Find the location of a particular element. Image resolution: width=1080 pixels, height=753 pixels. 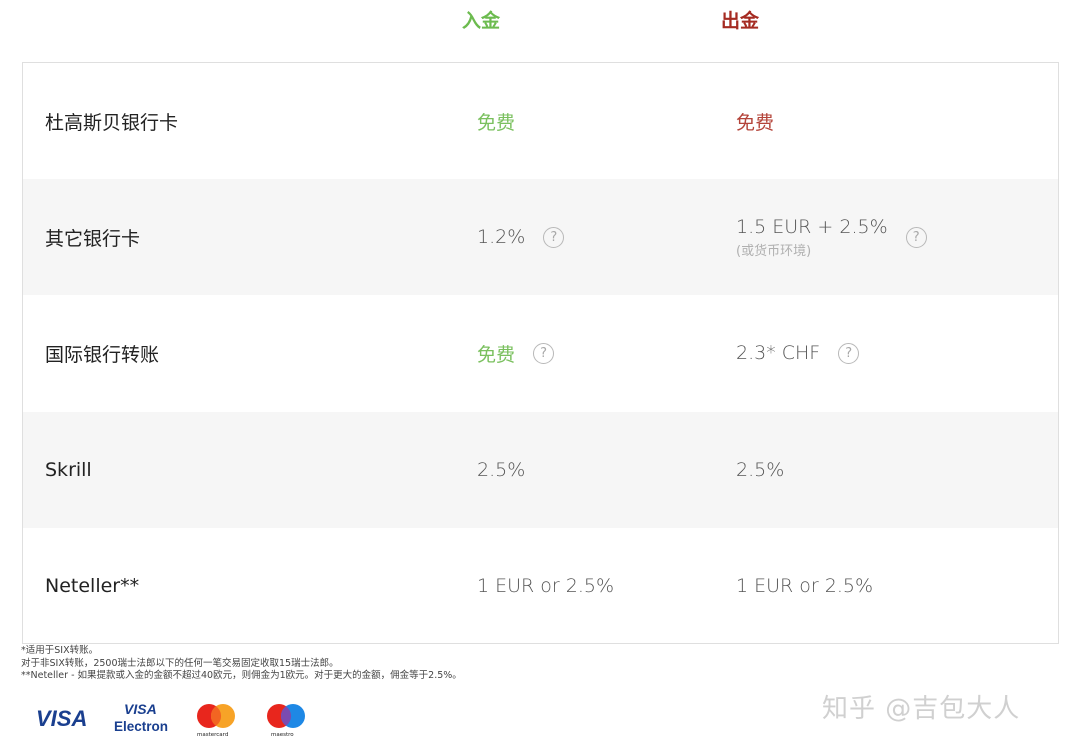

withdraw-column-header: 出金 is located at coordinates (740, 21).